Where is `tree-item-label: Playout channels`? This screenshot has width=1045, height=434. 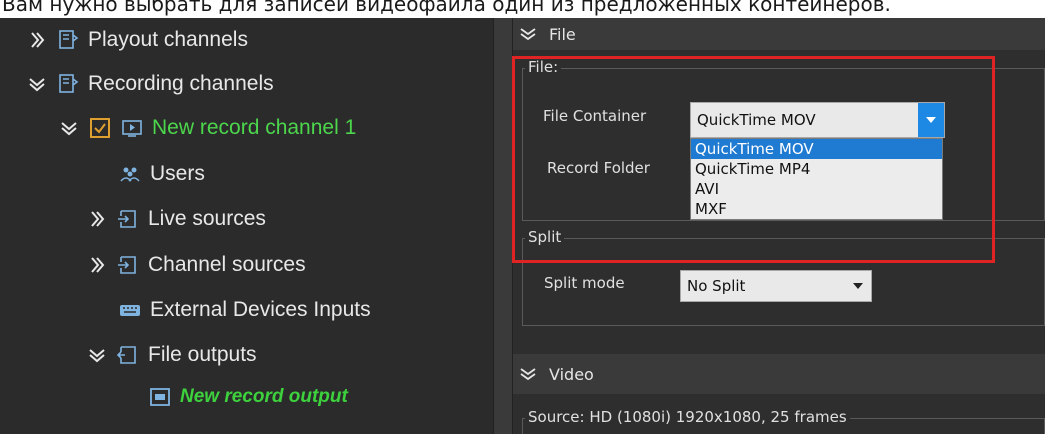
tree-item-label: Playout channels is located at coordinates (168, 39).